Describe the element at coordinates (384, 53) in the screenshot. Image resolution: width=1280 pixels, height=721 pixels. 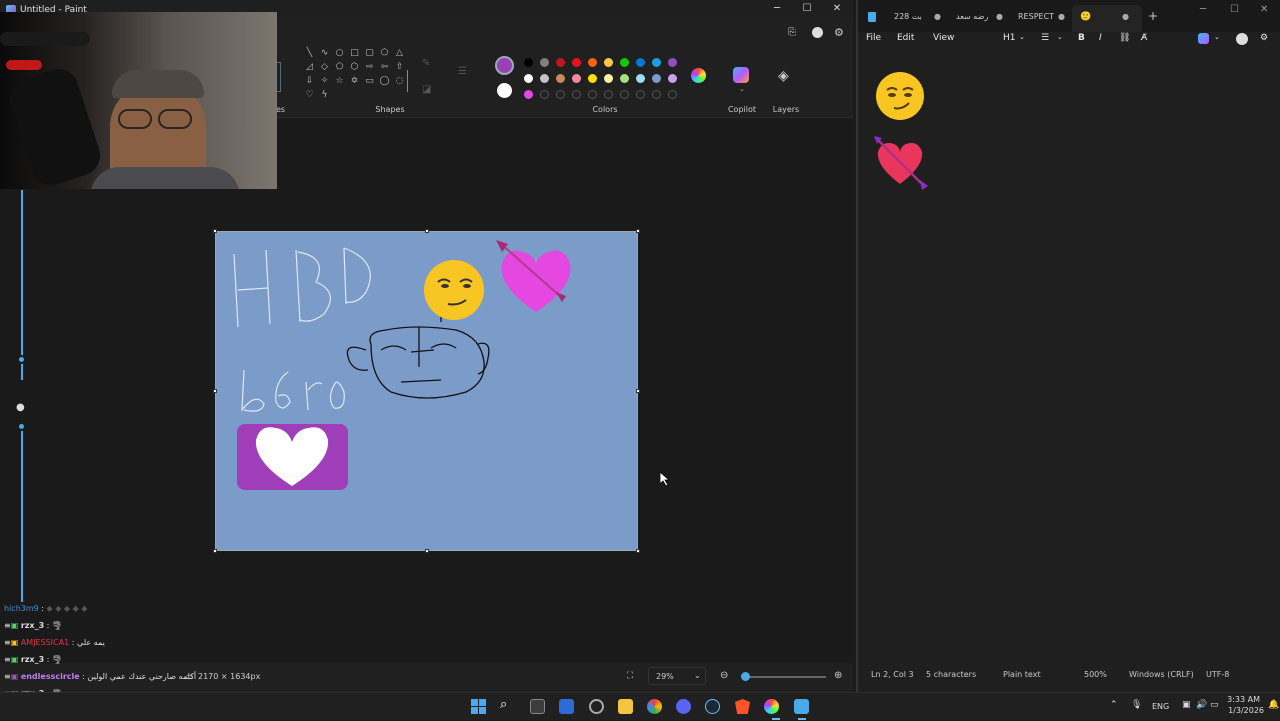
I see `polygon-shape-icon: ⬠` at that location.